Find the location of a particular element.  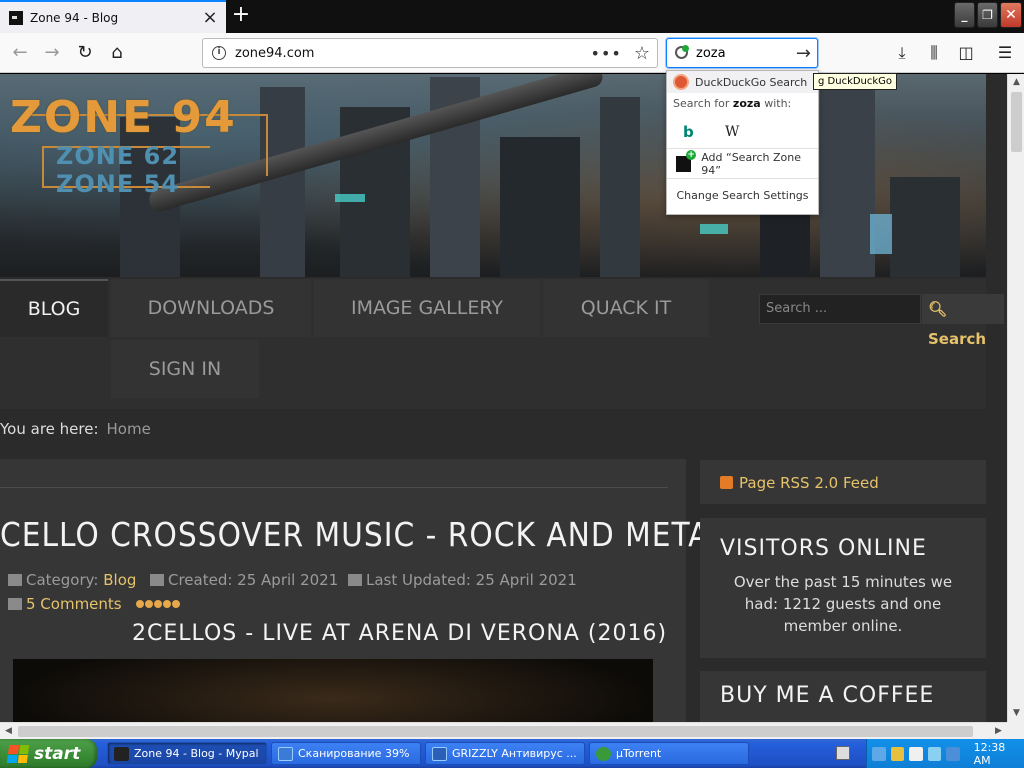

site-favicon-icon is located at coordinates (16, 17).